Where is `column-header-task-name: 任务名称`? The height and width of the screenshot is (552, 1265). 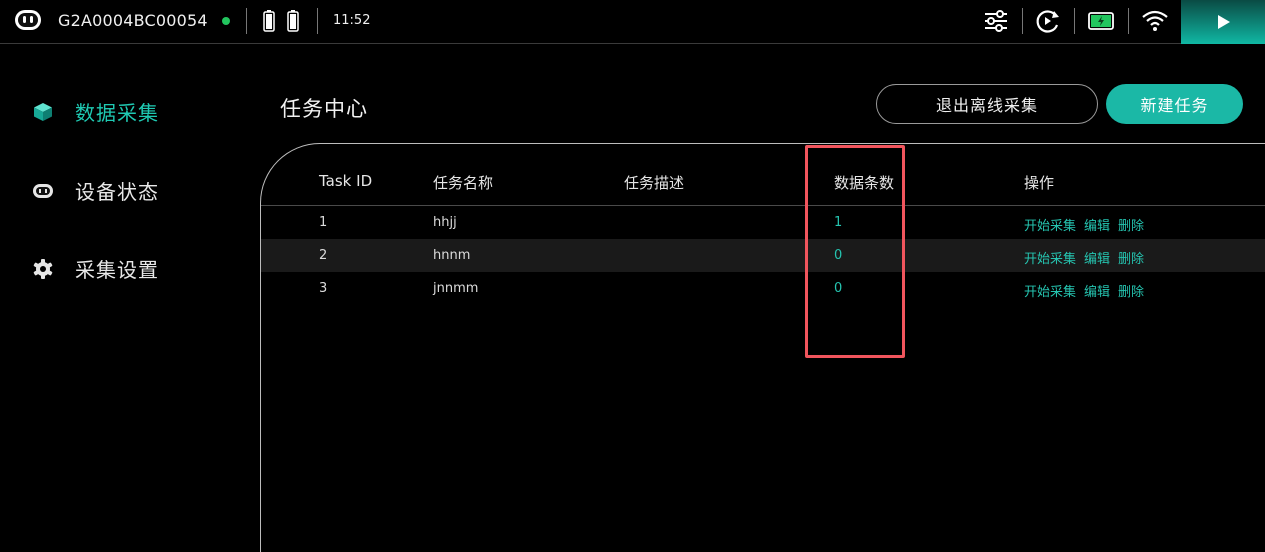 column-header-task-name: 任务名称 is located at coordinates (463, 183).